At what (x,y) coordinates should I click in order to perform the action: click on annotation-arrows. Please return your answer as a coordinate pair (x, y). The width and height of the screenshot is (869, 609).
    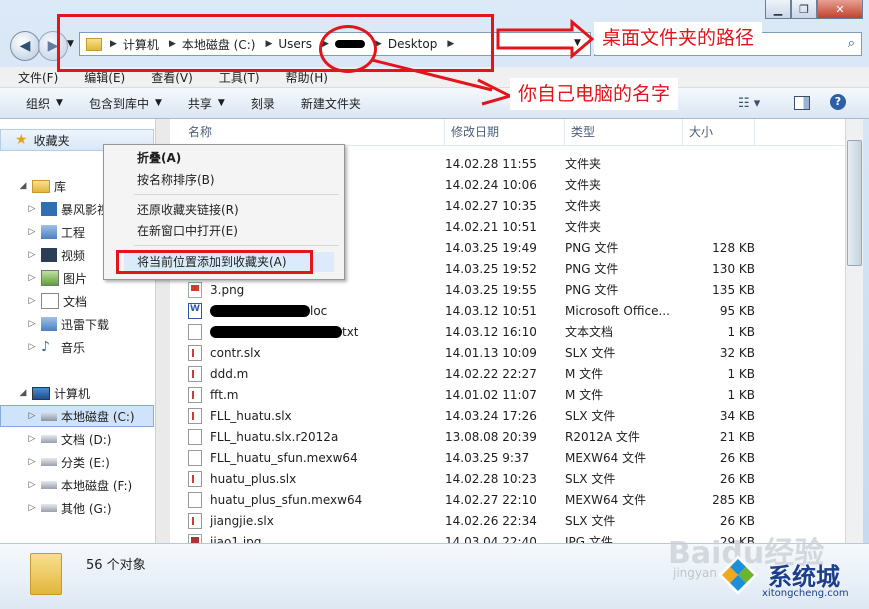
    Looking at the image, I should click on (483, 62).